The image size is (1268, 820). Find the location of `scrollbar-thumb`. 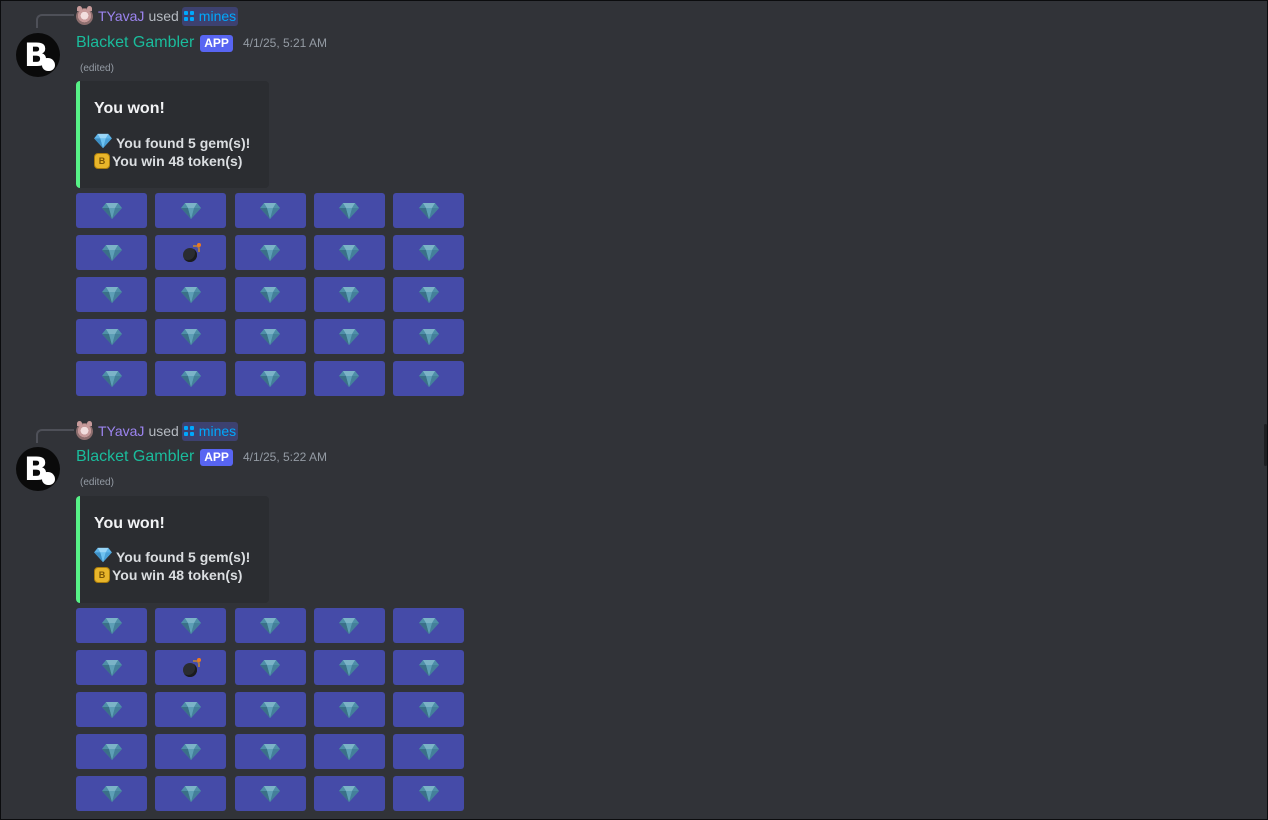

scrollbar-thumb is located at coordinates (1265, 445).